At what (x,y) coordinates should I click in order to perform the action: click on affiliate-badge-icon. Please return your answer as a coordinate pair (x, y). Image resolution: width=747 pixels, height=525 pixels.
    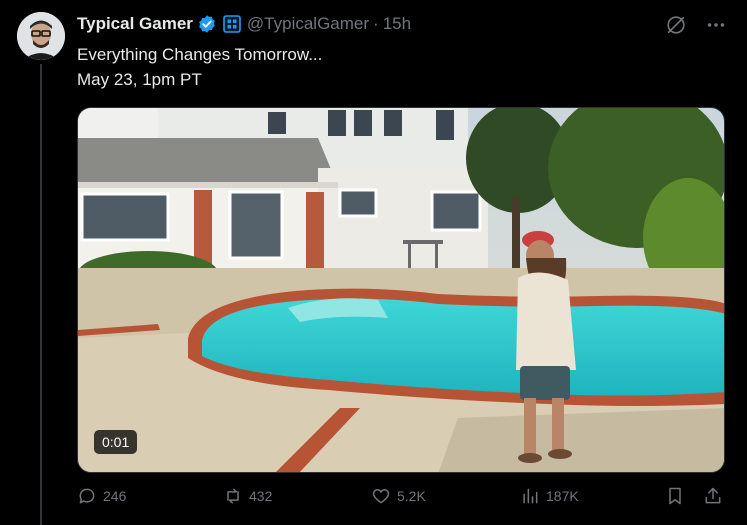
    Looking at the image, I should click on (232, 24).